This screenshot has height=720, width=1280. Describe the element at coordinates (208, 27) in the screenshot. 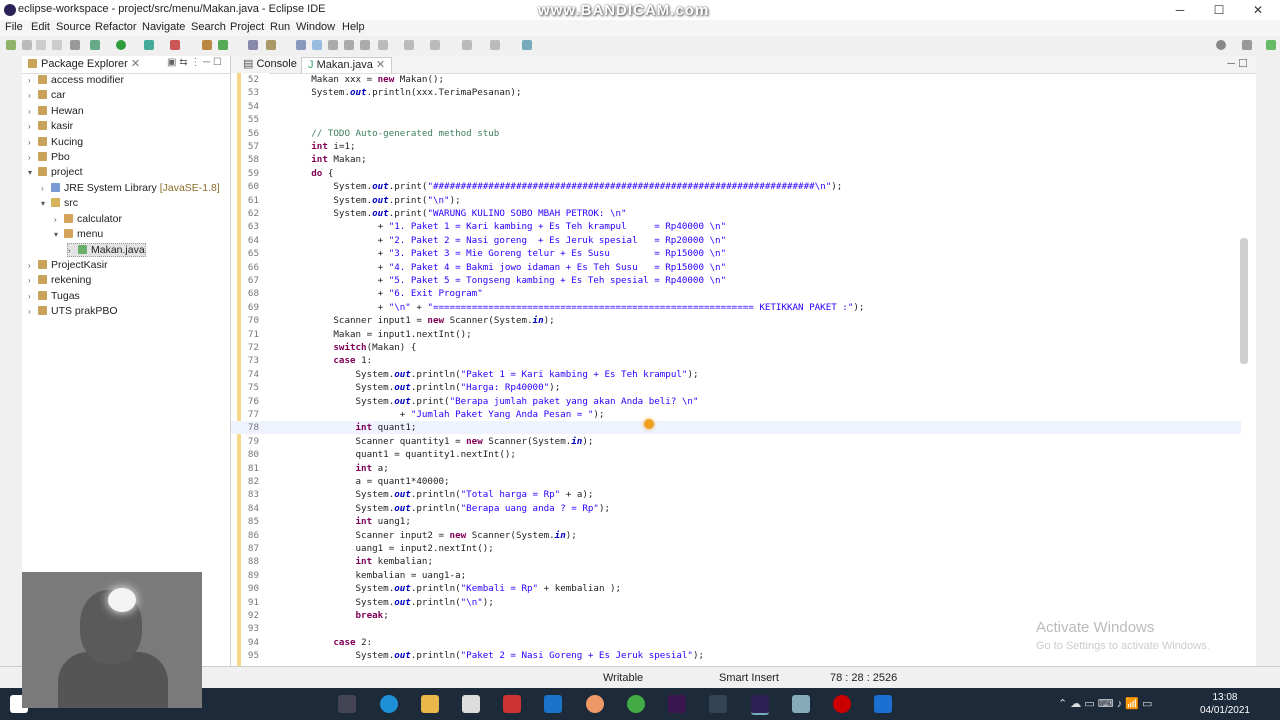

I see `menu-search: Search` at that location.